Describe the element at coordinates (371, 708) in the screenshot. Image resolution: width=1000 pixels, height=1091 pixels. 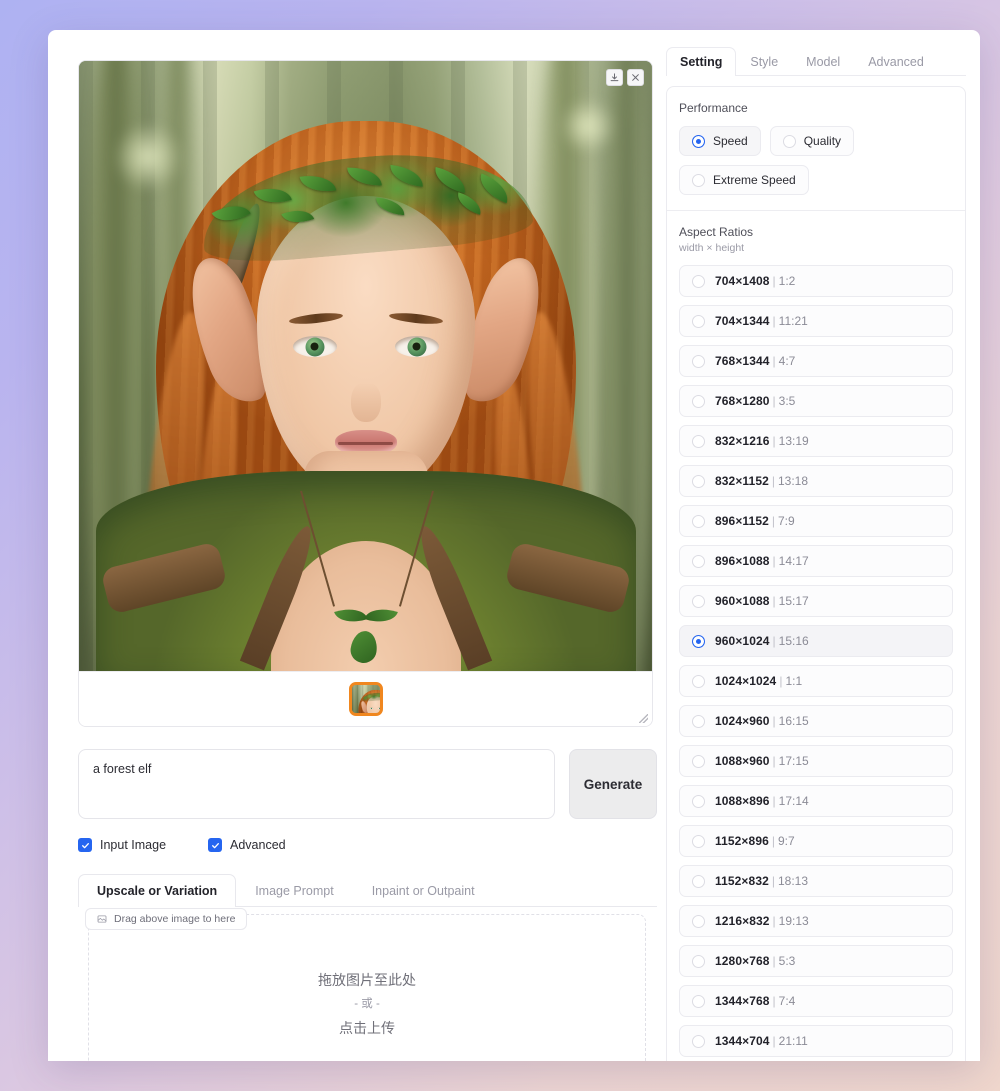
I see `eye-left` at that location.